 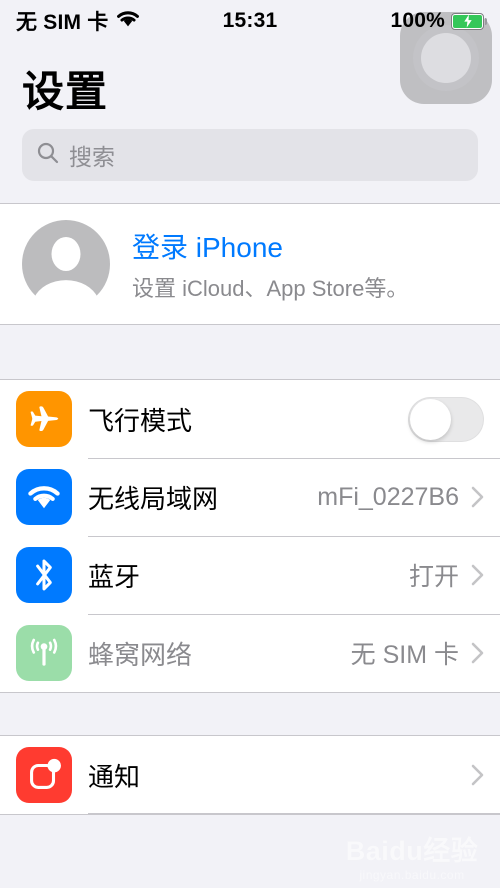 I want to click on sign-in-subtitle: 设置 iCloud、App Store等。, so click(x=270, y=288).